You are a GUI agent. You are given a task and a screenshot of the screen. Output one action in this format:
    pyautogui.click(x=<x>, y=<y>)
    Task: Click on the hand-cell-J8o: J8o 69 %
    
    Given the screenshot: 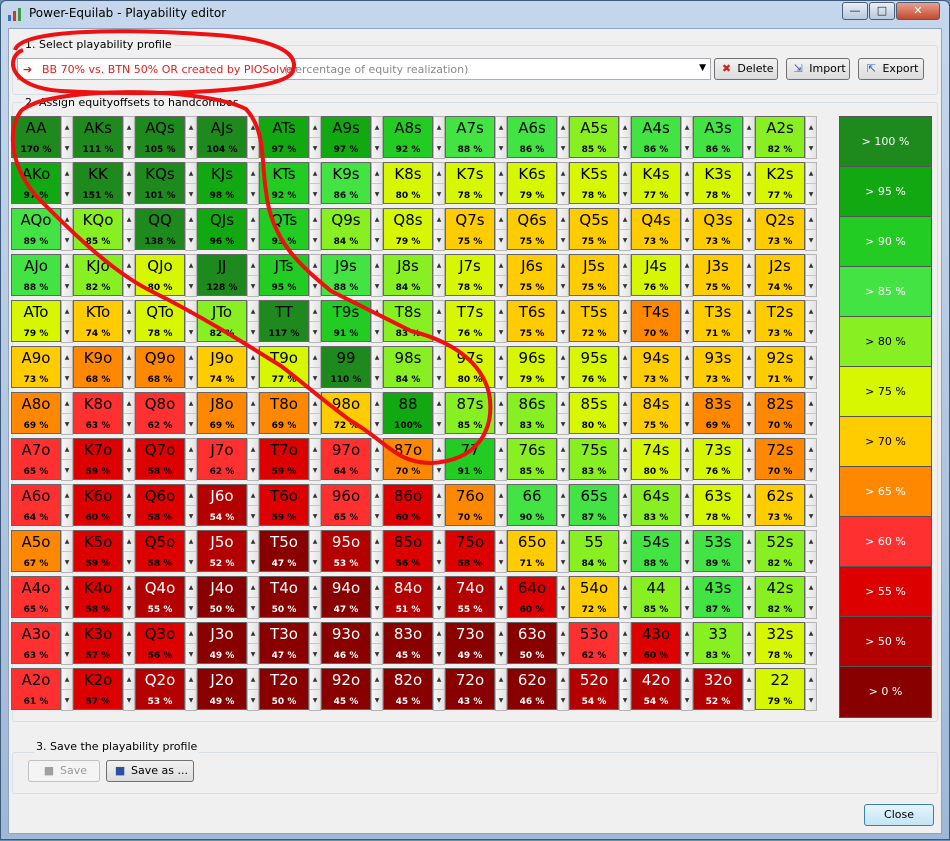 What is the action you would take?
    pyautogui.click(x=222, y=413)
    